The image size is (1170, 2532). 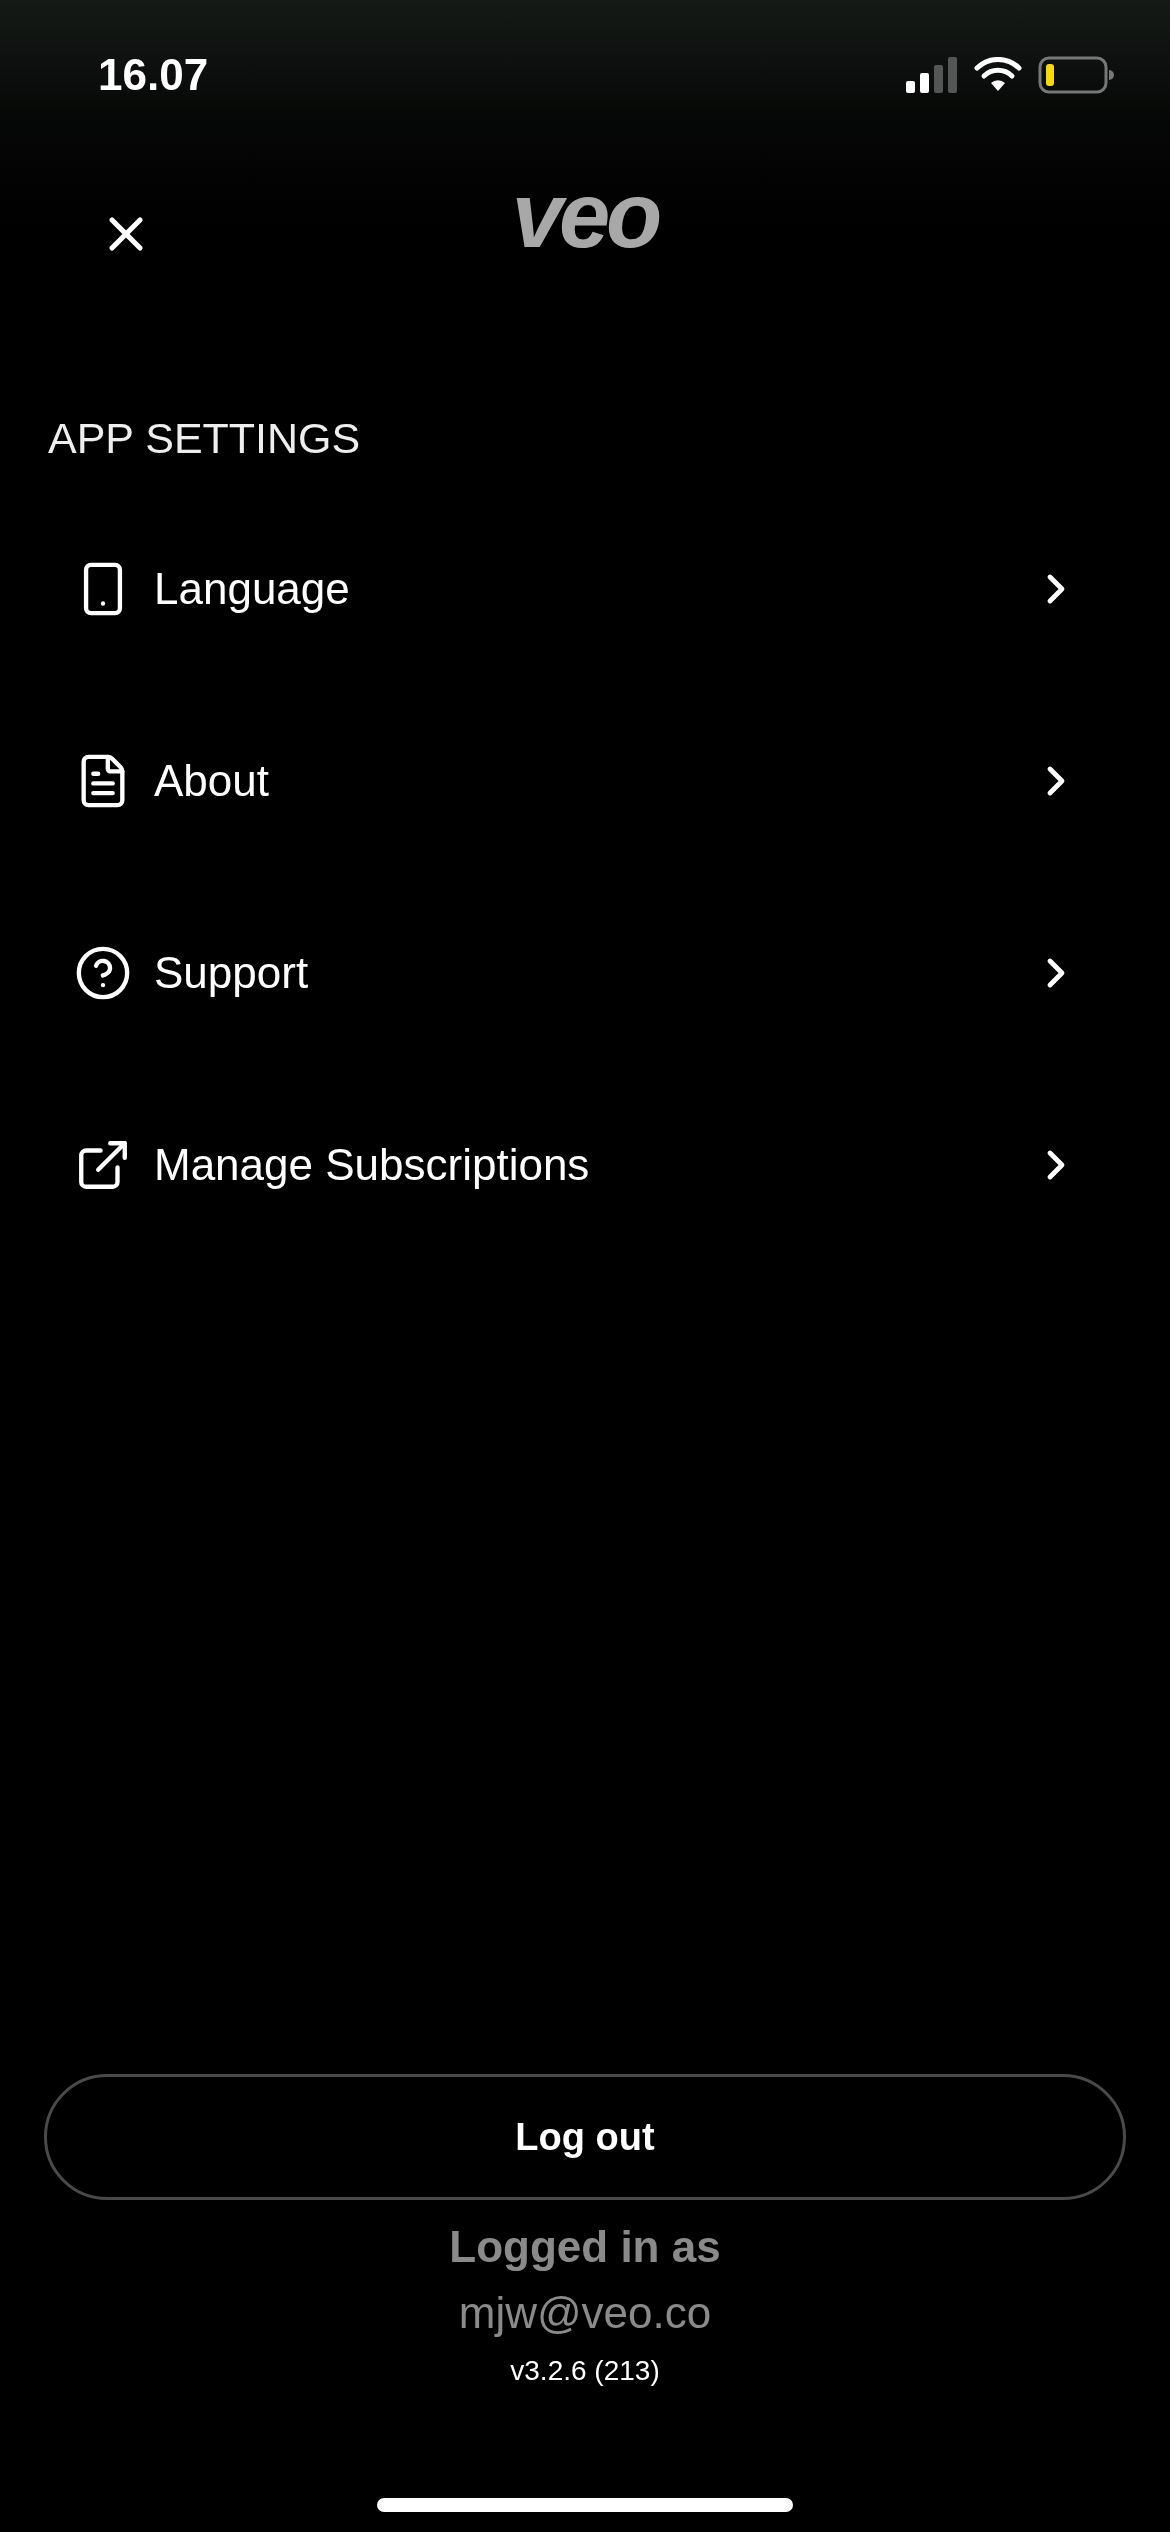 What do you see at coordinates (1076, 75) in the screenshot?
I see `battery-icon` at bounding box center [1076, 75].